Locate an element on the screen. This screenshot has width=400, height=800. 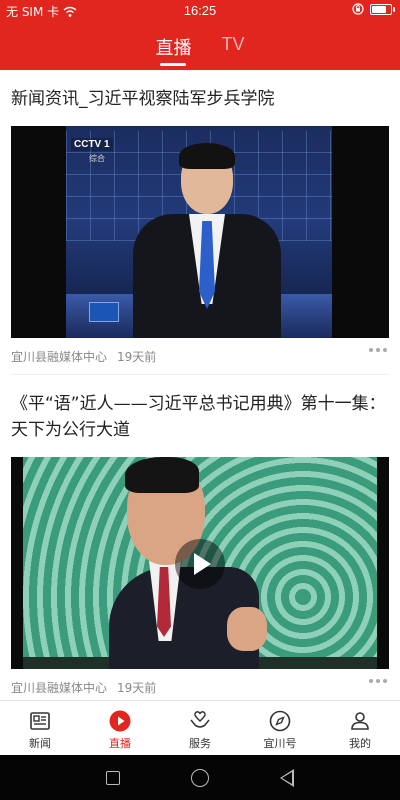
play-circle-icon is located at coordinates (120, 721).